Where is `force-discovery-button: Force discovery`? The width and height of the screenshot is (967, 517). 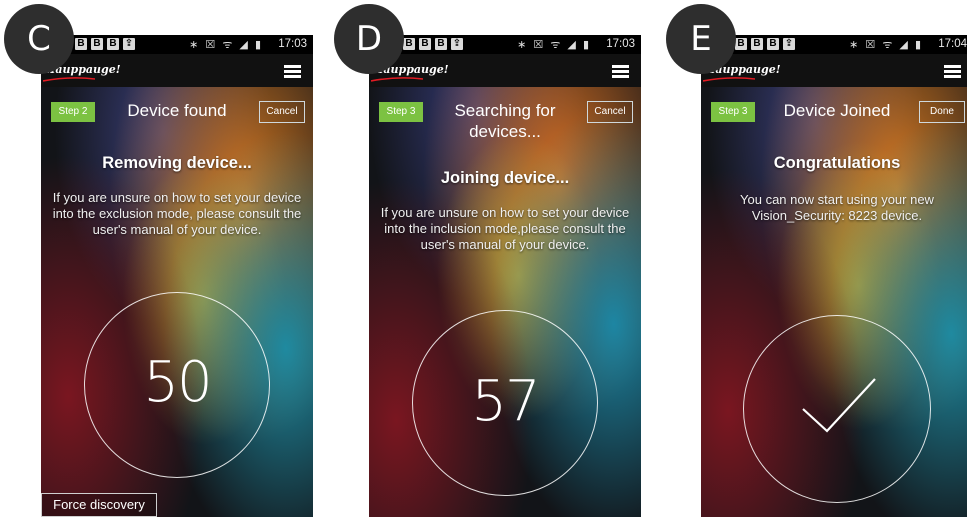
force-discovery-button: Force discovery is located at coordinates (99, 505).